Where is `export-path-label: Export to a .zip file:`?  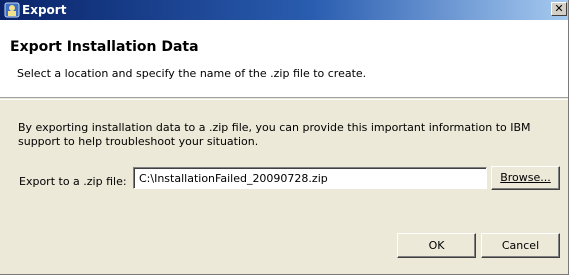
export-path-label: Export to a .zip file: is located at coordinates (73, 181).